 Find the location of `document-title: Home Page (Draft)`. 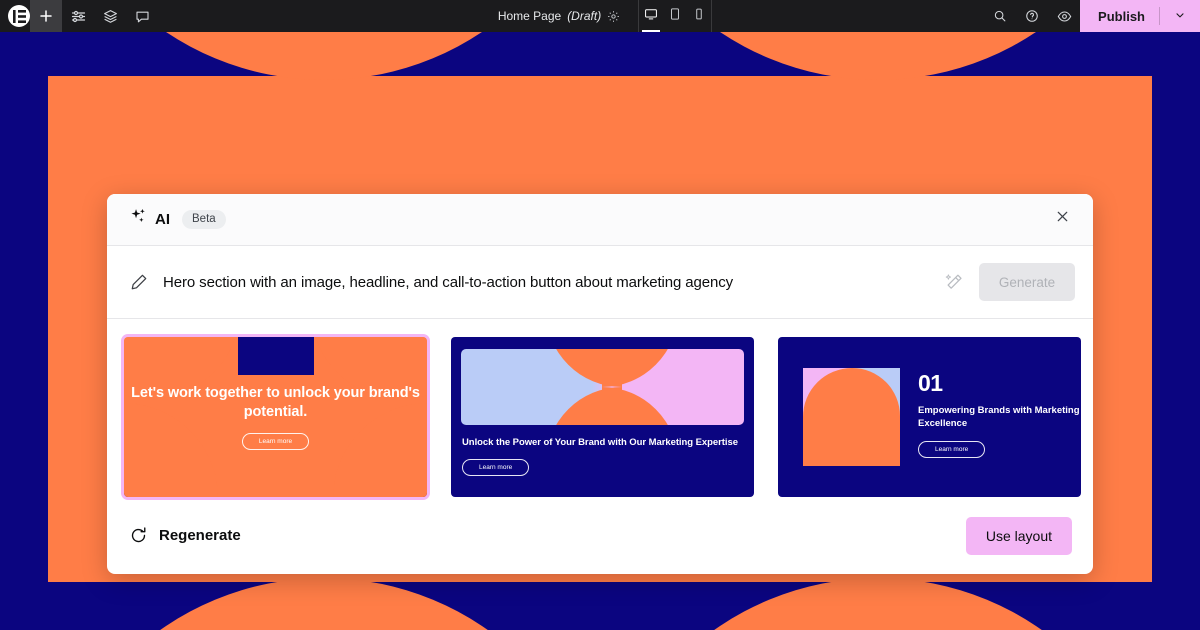

document-title: Home Page (Draft) is located at coordinates (559, 16).